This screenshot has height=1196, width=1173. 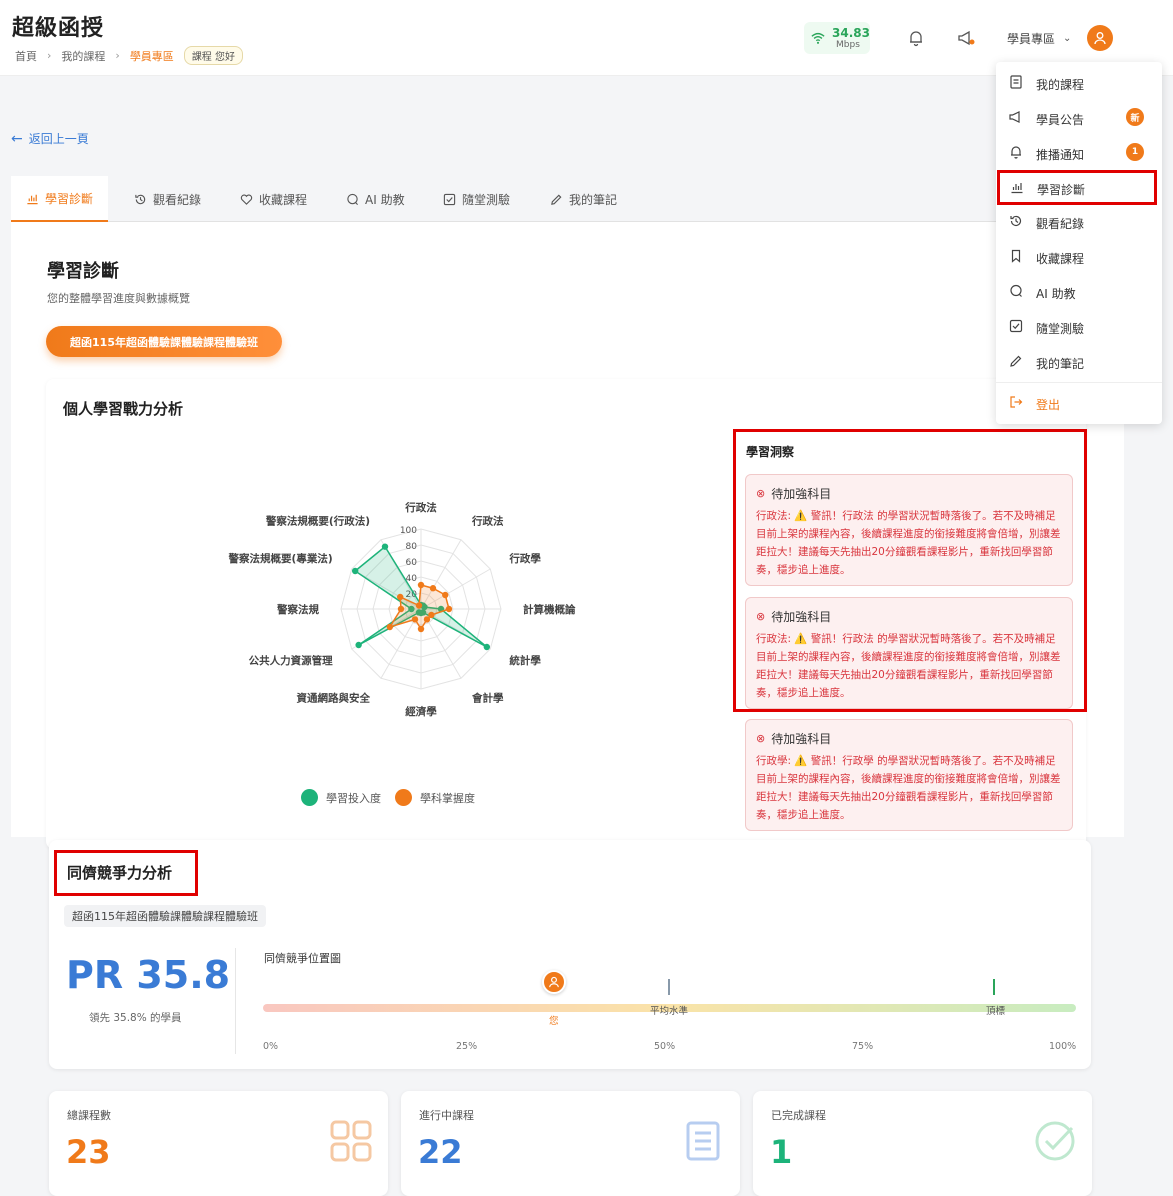 What do you see at coordinates (863, 1046) in the screenshot?
I see `tick-label: 75%` at bounding box center [863, 1046].